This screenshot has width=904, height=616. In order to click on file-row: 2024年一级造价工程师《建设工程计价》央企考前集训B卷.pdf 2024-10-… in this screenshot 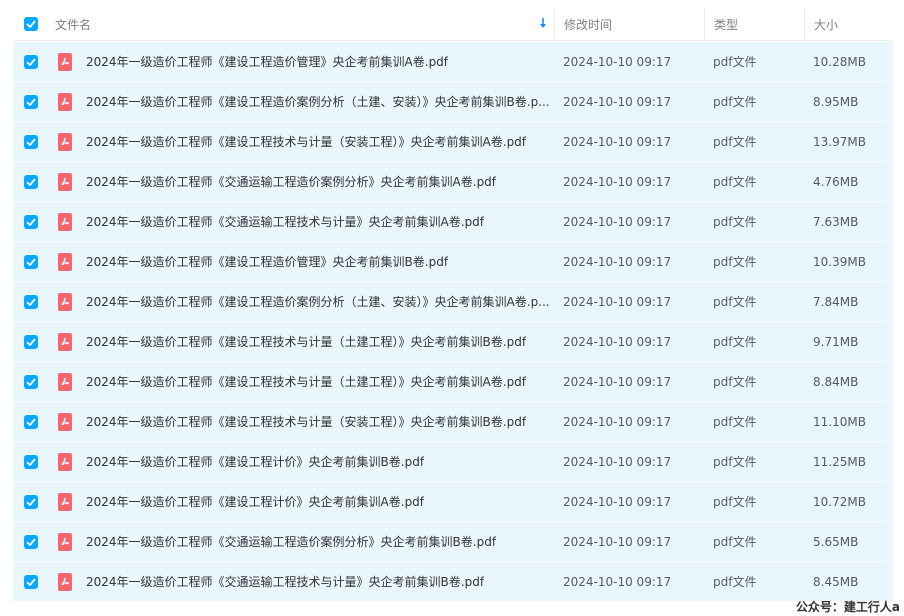, I will do `click(453, 461)`.